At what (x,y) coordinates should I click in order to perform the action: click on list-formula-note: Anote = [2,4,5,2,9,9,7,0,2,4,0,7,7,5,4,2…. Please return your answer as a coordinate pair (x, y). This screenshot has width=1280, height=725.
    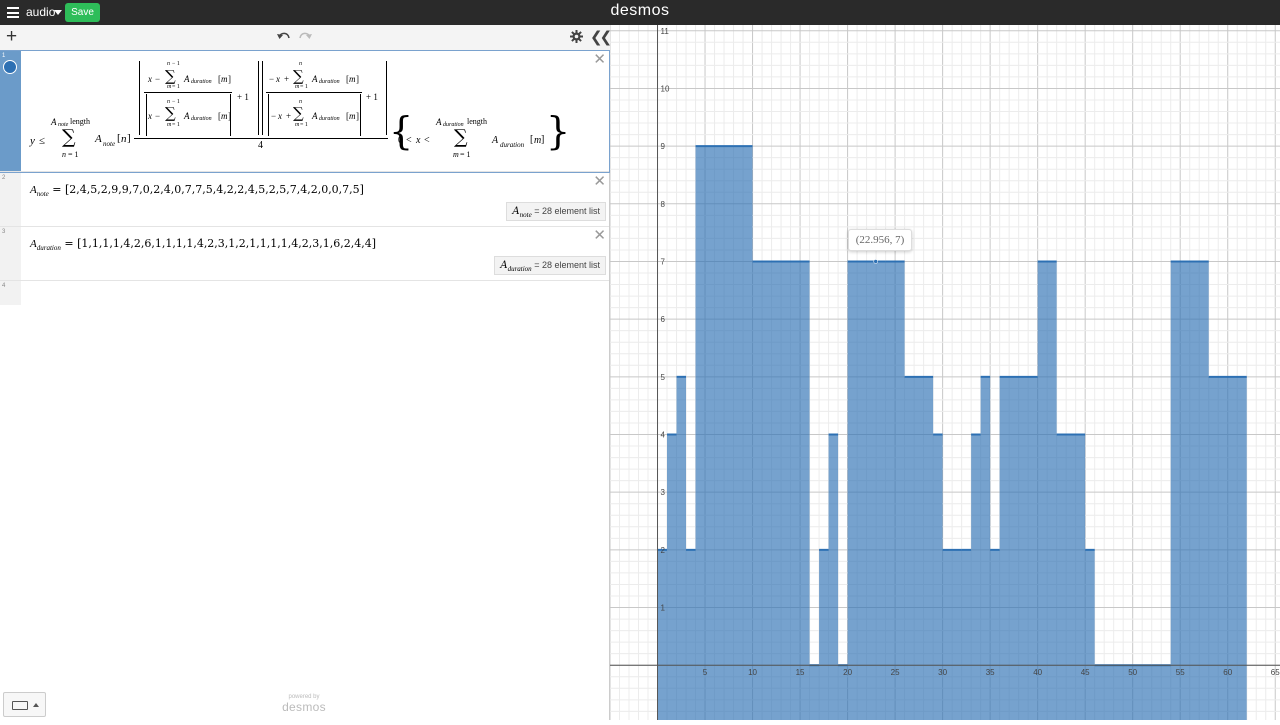
    Looking at the image, I should click on (197, 190).